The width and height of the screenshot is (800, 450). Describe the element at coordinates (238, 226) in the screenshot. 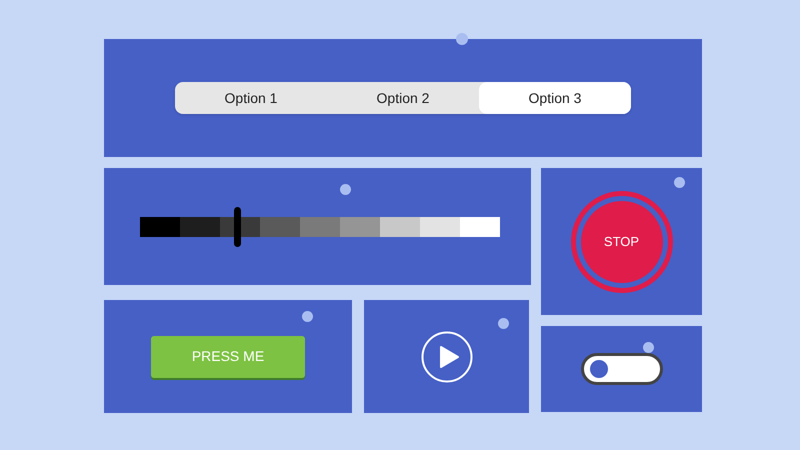

I see `slider-thumb` at that location.